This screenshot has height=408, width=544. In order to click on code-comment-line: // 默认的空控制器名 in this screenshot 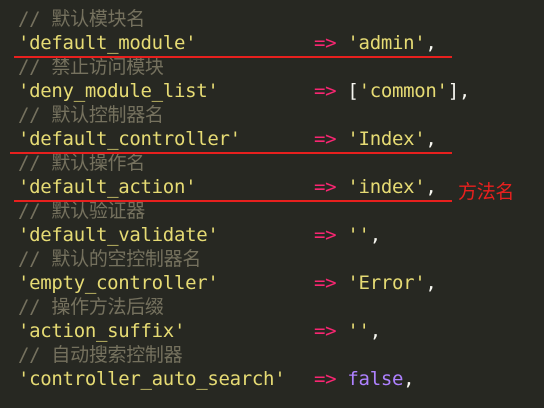, I will do `click(109, 259)`.